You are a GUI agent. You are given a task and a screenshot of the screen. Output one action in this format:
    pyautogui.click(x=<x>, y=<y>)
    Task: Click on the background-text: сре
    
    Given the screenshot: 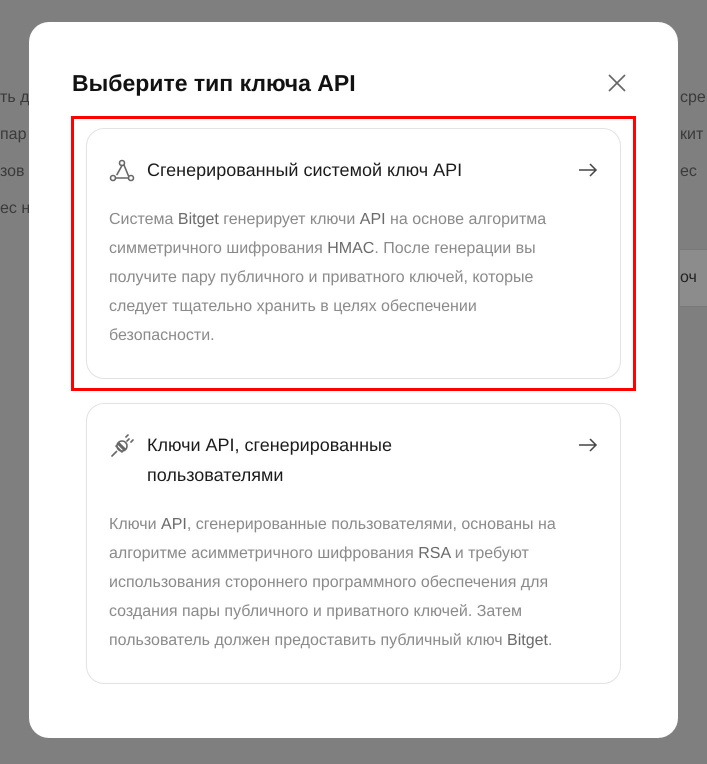 What is the action you would take?
    pyautogui.click(x=693, y=98)
    